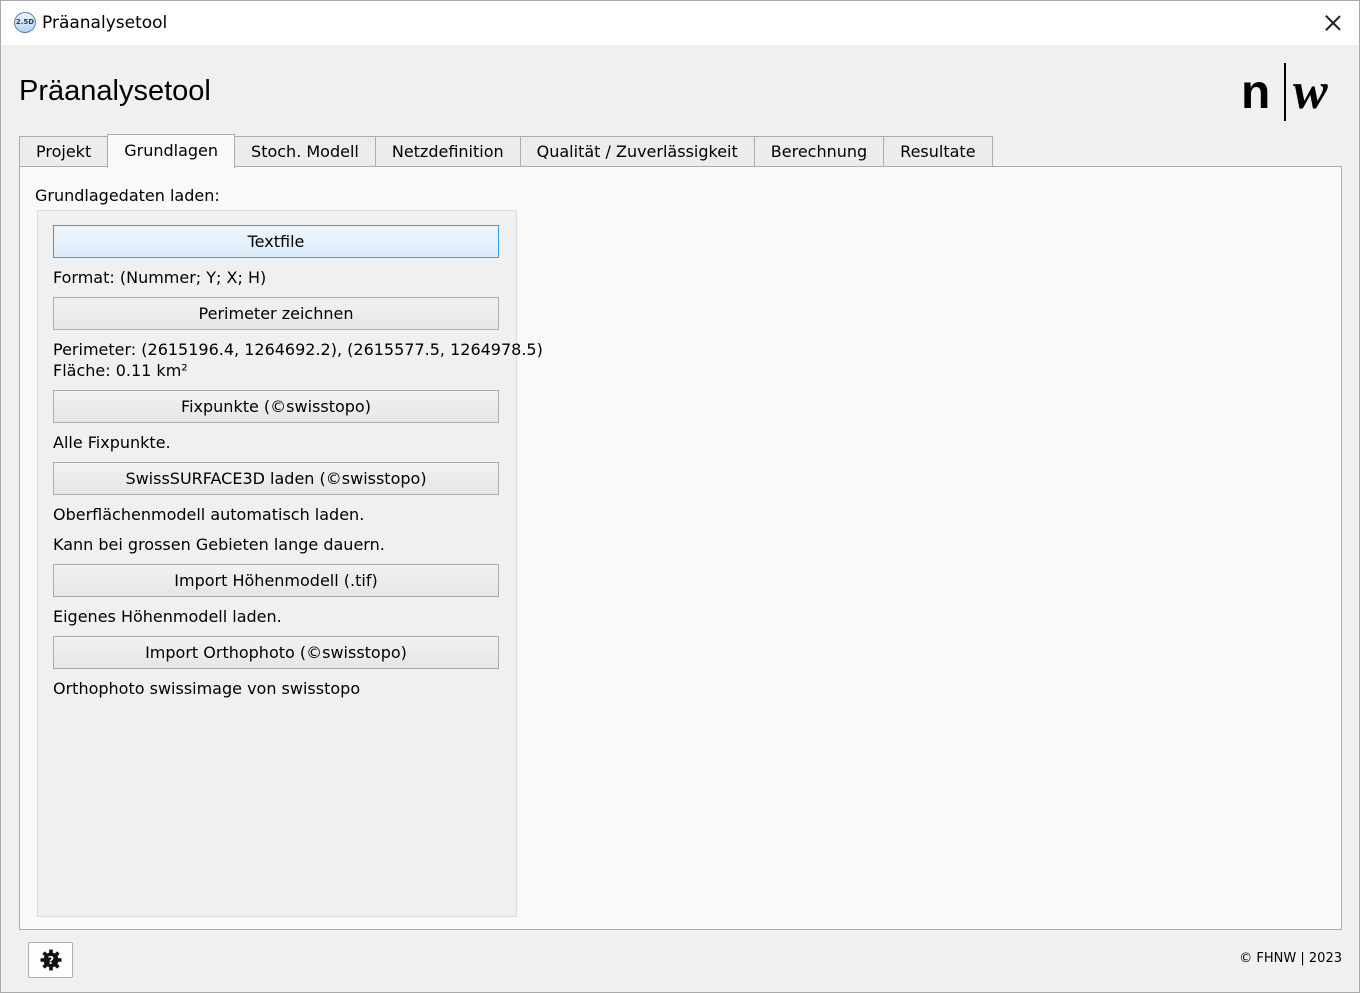 This screenshot has height=993, width=1360. I want to click on tab-qualitaet-zuverlaessigkeit: Qualität / Zuverlässigkeit, so click(637, 152).